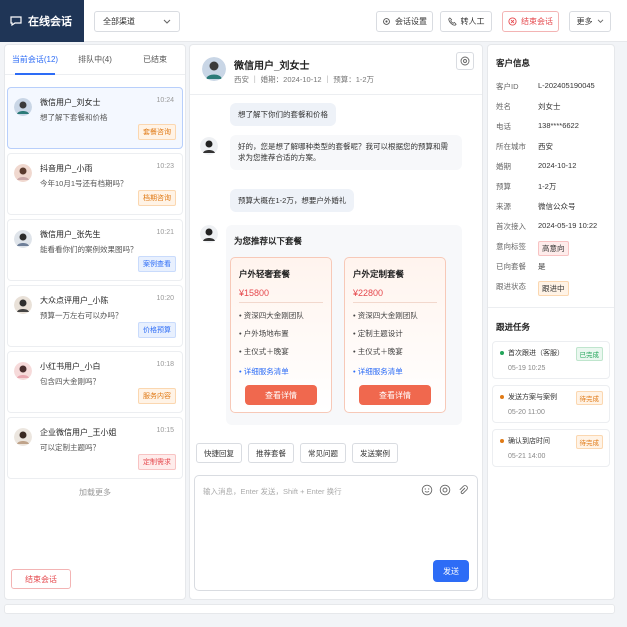 Image resolution: width=627 pixels, height=627 pixels. What do you see at coordinates (70, 234) in the screenshot?
I see `session-name: 微信用户_张先生` at bounding box center [70, 234].